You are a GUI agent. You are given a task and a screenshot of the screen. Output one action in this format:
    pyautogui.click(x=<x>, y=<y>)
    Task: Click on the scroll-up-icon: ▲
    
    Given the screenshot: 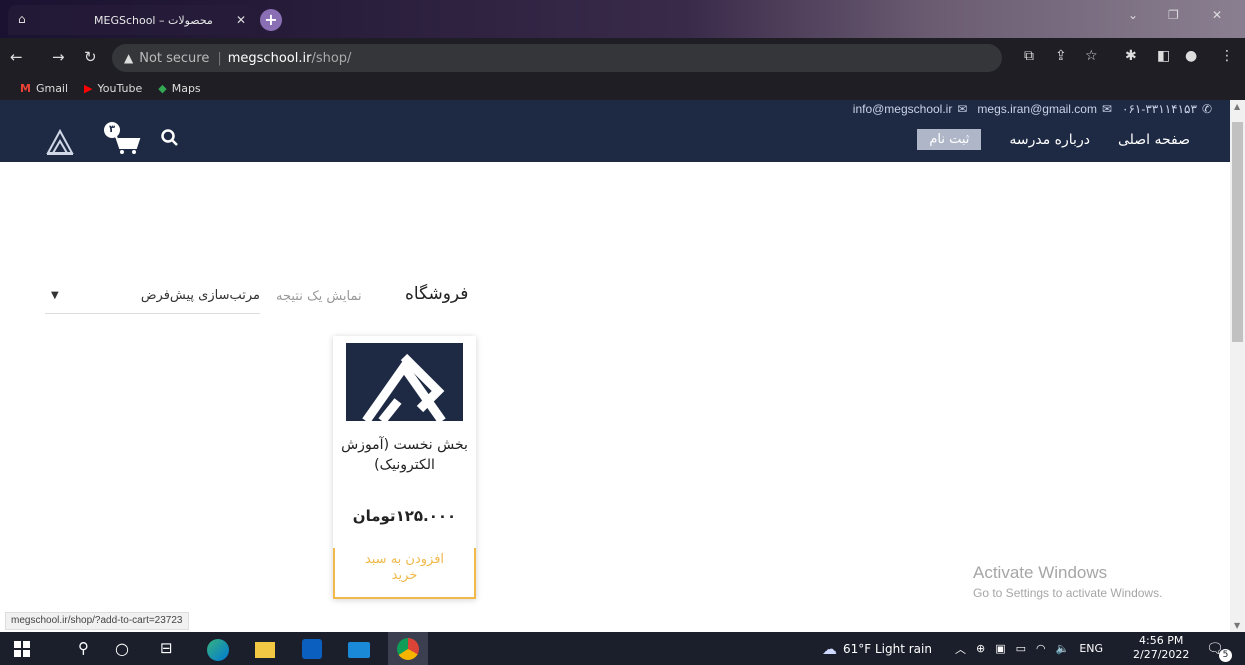 What is the action you would take?
    pyautogui.click(x=1237, y=106)
    